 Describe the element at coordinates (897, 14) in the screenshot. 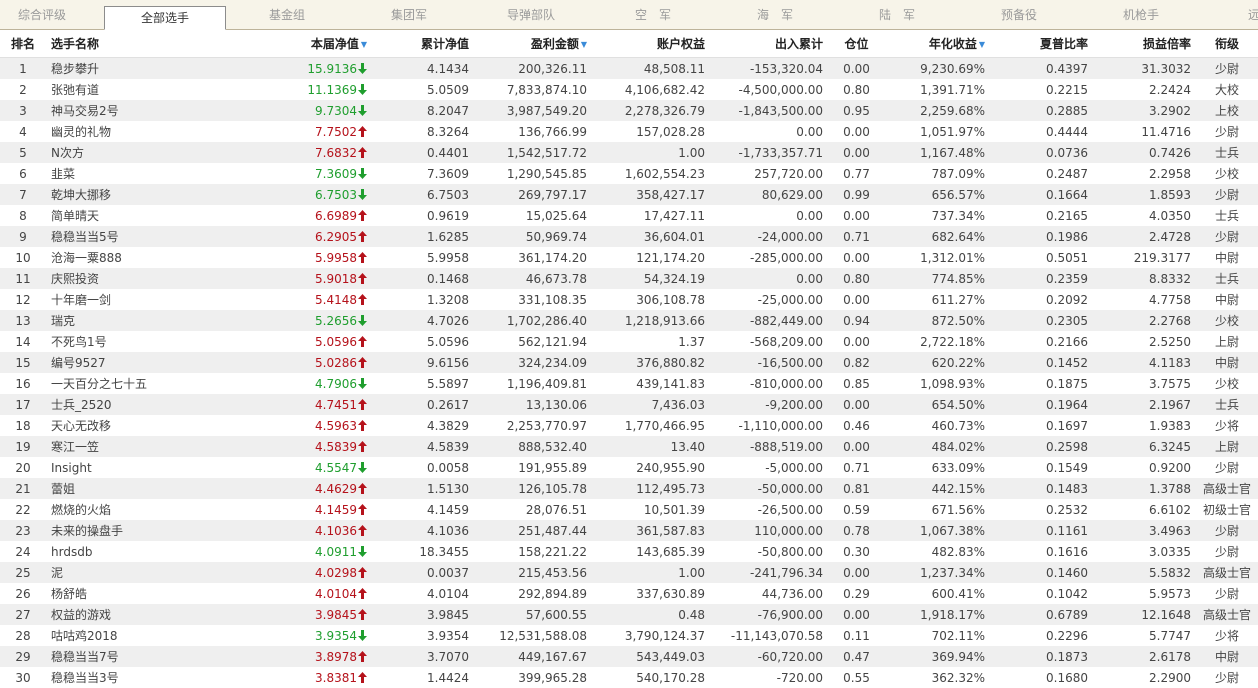

I see `tab-item: 陆 军` at that location.